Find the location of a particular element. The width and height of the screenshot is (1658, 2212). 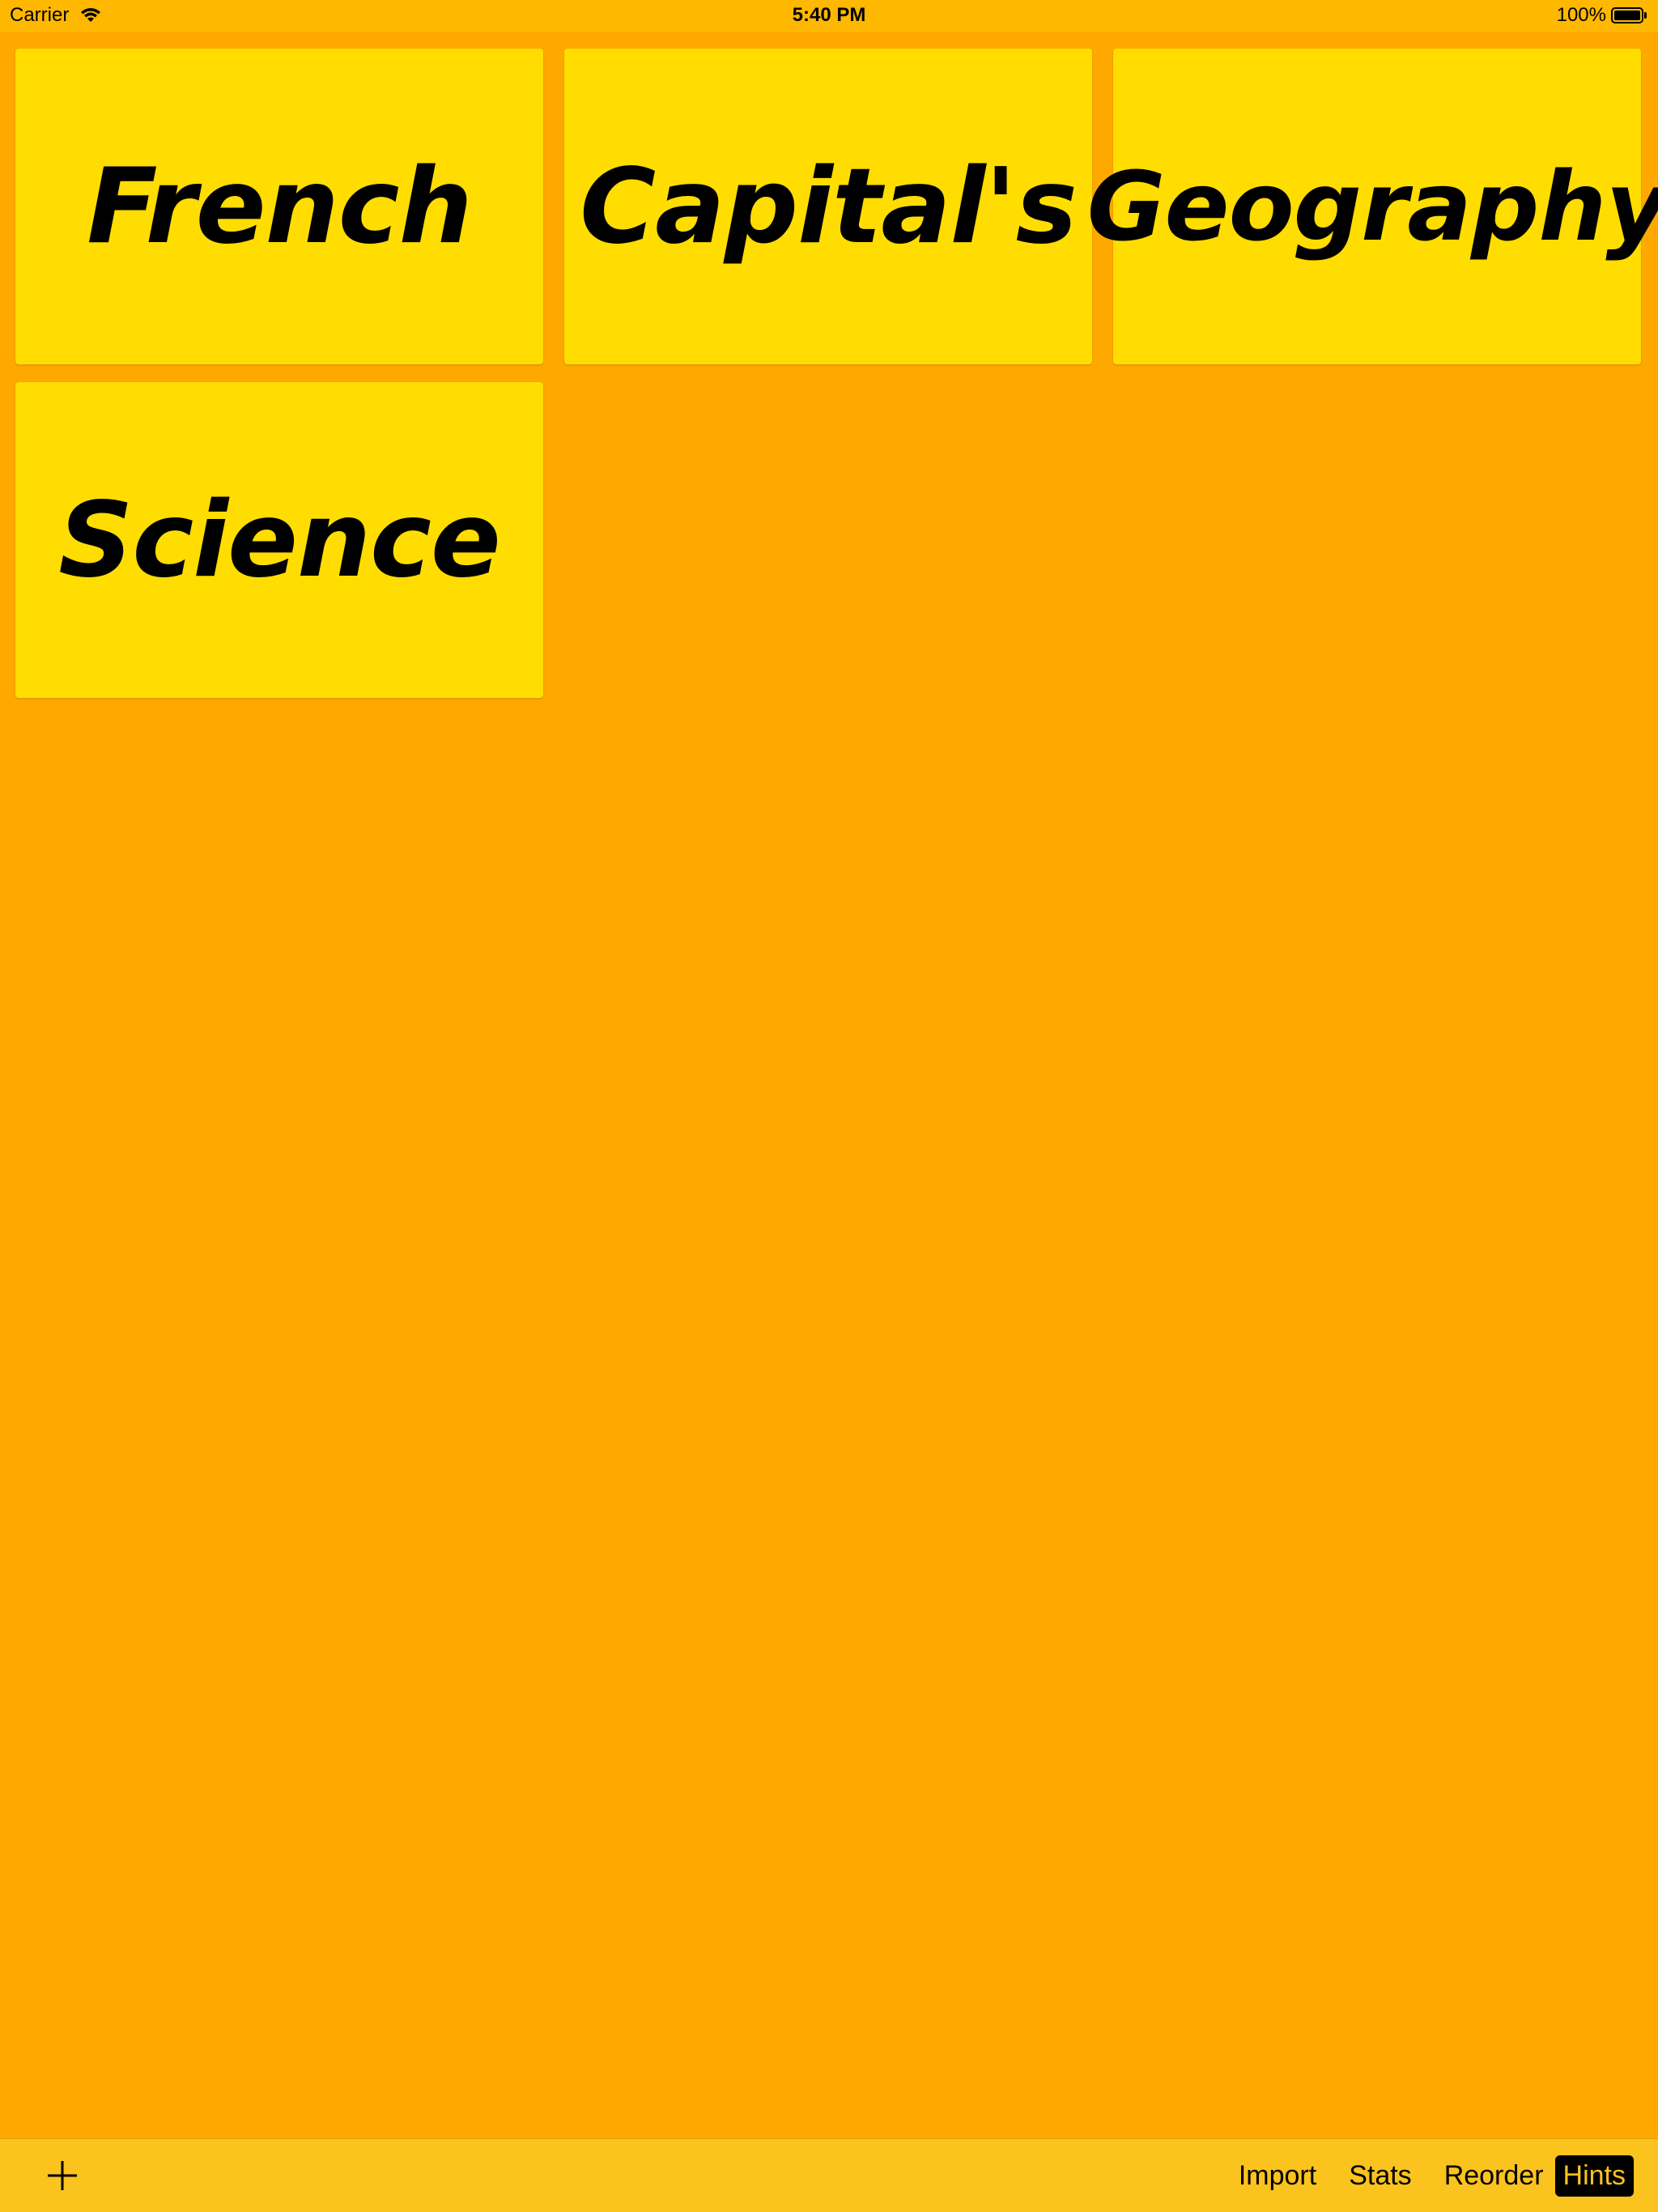

plus-icon is located at coordinates (62, 2176).